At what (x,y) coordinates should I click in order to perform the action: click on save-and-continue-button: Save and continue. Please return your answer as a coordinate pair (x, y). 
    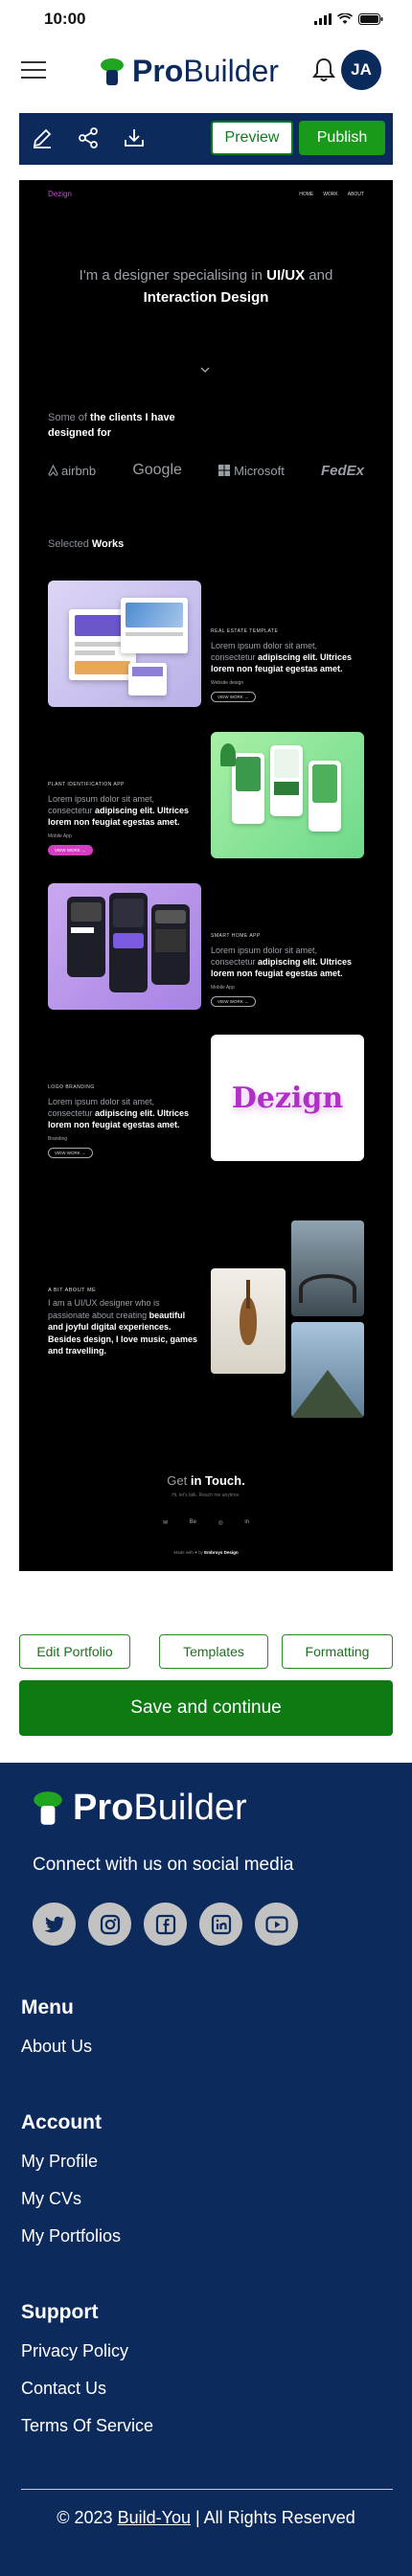
    Looking at the image, I should click on (206, 1708).